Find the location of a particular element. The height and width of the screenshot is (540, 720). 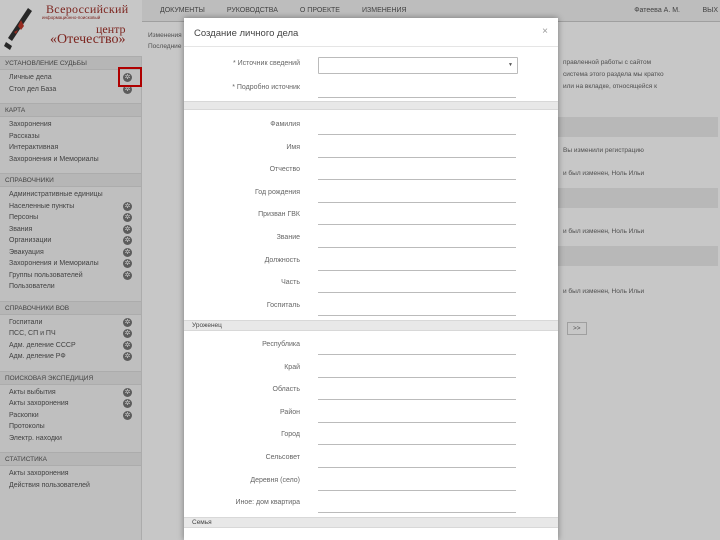

form-row: Год рождения is located at coordinates (371, 195).